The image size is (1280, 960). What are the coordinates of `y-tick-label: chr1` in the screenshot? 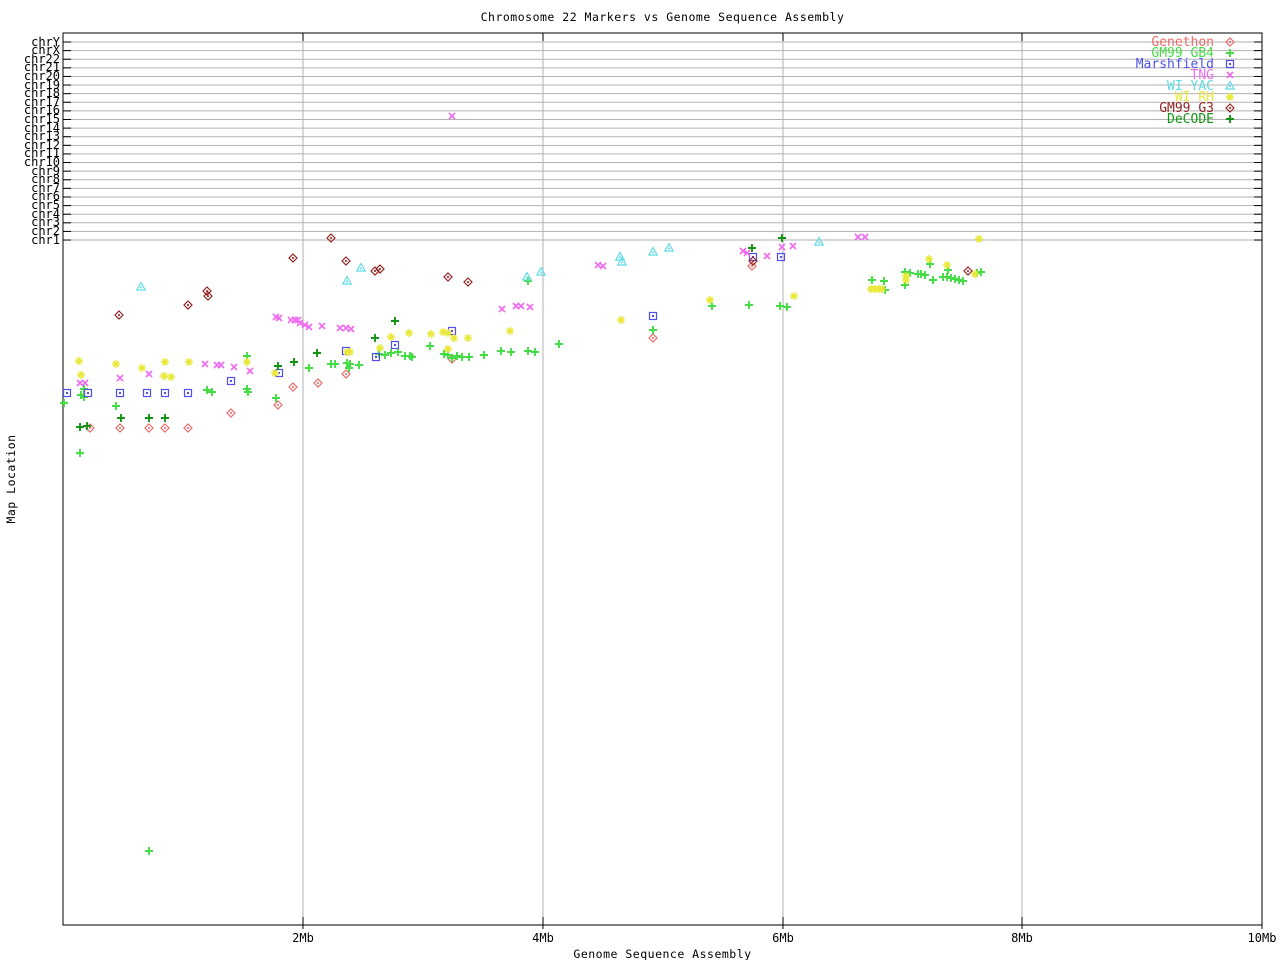 It's located at (45, 239).